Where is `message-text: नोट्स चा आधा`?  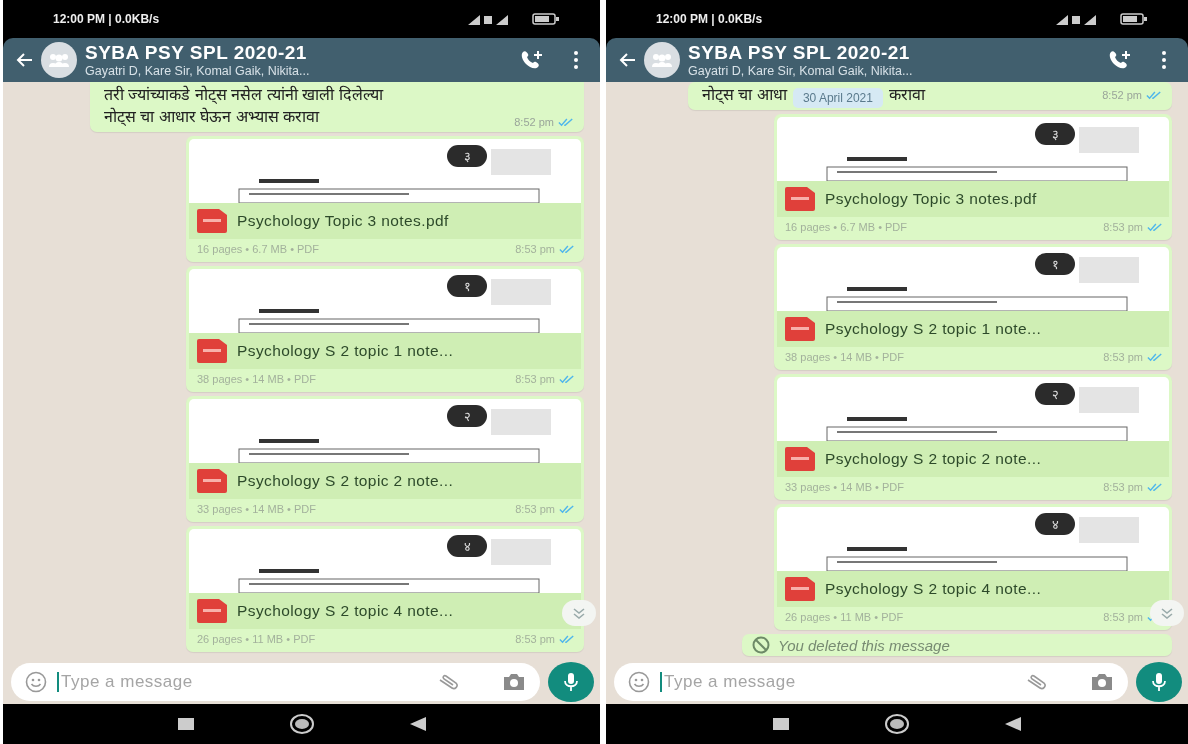 message-text: नोट्स चा आधा is located at coordinates (744, 95).